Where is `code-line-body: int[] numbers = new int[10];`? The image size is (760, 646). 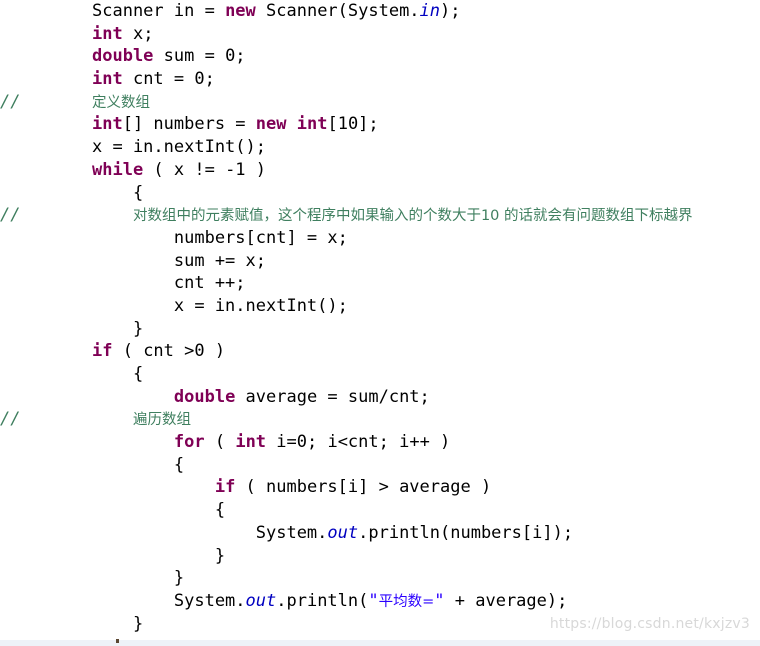
code-line-body: int[] numbers = new int[10]; is located at coordinates (189, 124).